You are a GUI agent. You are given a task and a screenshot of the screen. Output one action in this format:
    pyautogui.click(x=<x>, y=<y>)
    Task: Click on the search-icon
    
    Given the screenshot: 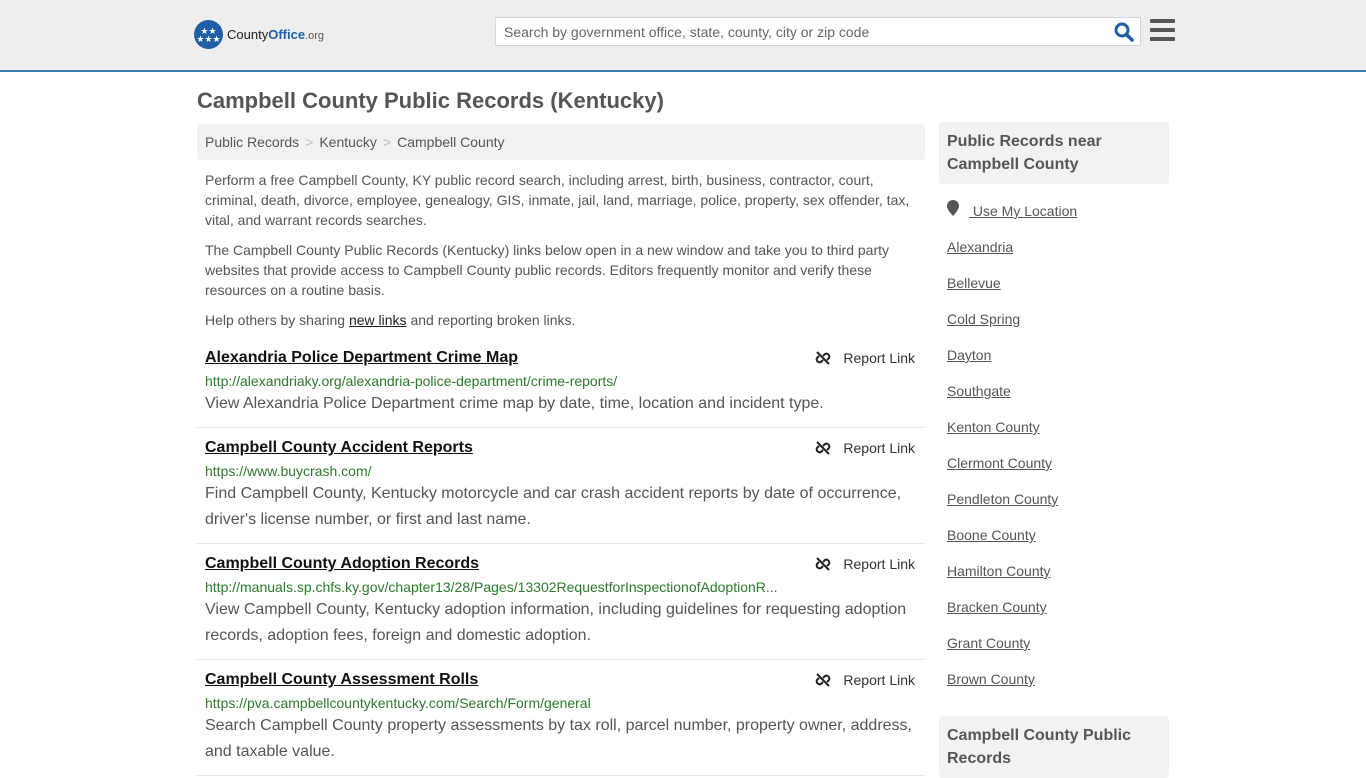 What is the action you would take?
    pyautogui.click(x=1124, y=32)
    